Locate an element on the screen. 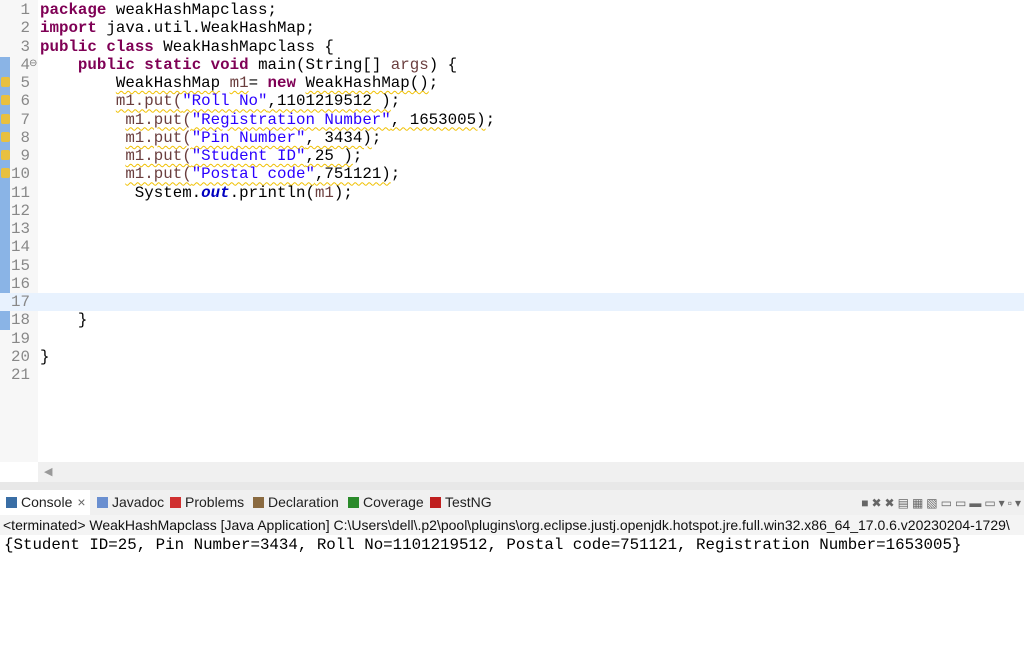 The image size is (1024, 652). code-token: System. is located at coordinates (121, 192).